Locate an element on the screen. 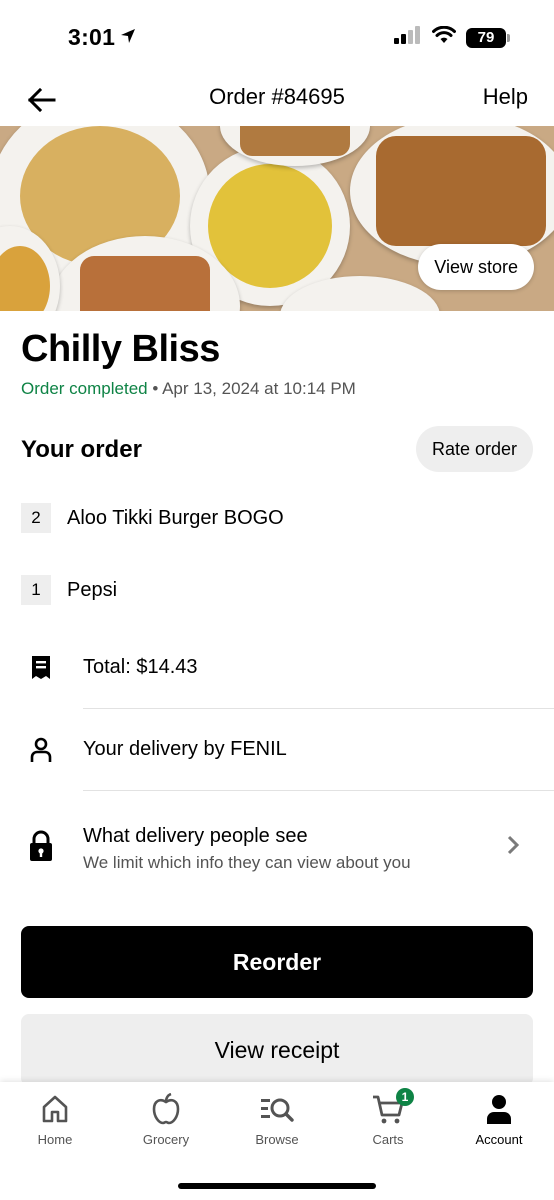 This screenshot has height=1200, width=554. battery-level: 79 is located at coordinates (486, 37).